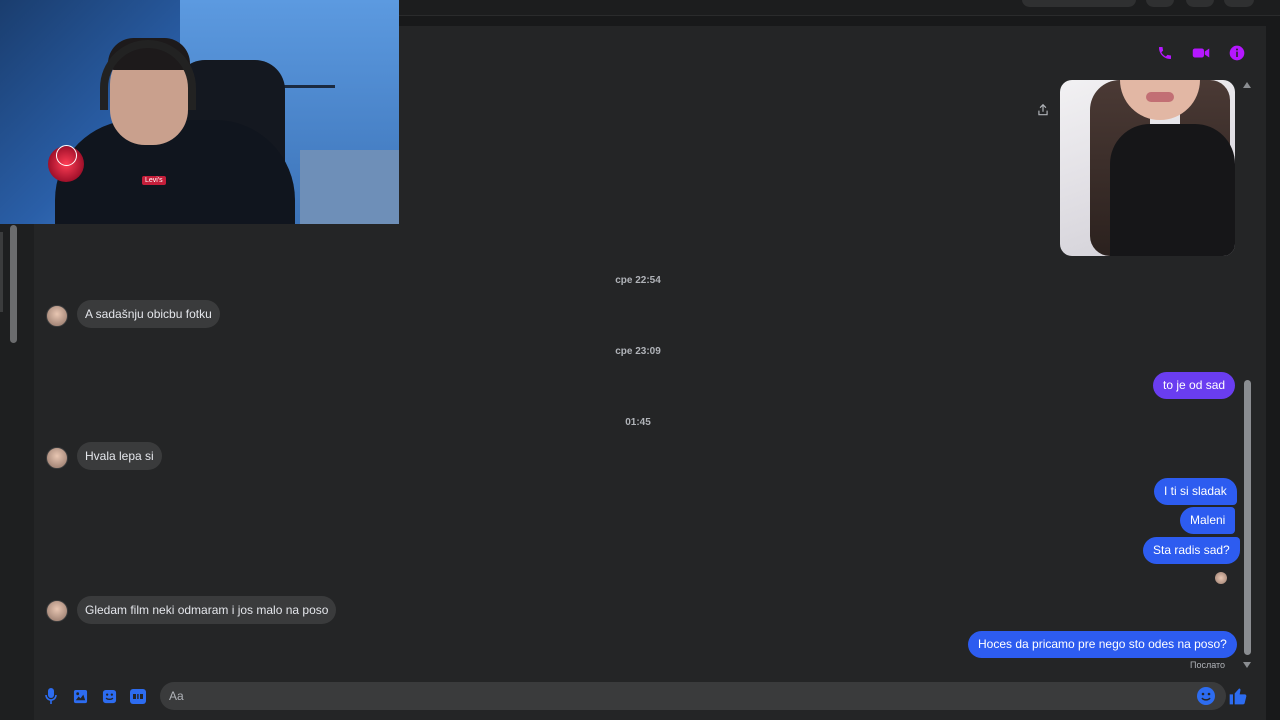 The width and height of the screenshot is (1280, 720). I want to click on menu-pill, so click(1160, 3).